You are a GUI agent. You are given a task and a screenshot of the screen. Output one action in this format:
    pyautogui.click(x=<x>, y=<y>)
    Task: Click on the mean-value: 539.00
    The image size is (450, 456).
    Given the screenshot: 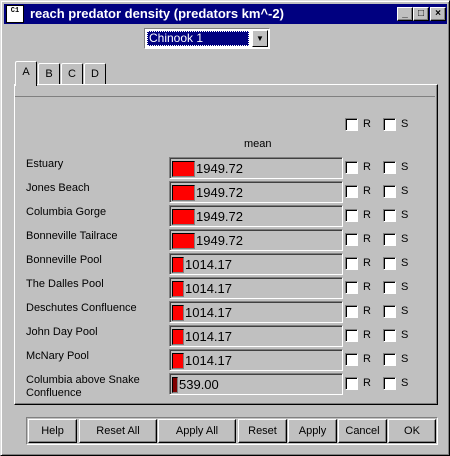 What is the action you would take?
    pyautogui.click(x=199, y=384)
    